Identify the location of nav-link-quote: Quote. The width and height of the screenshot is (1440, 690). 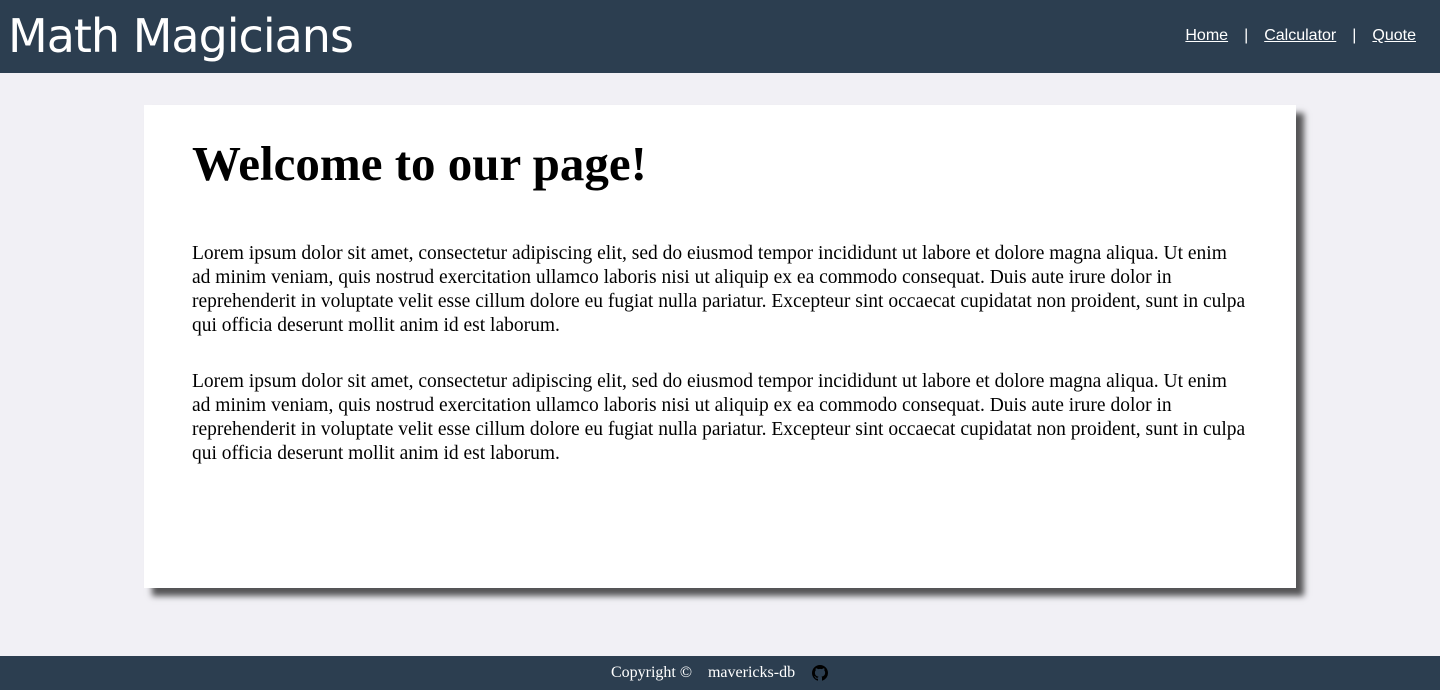
(1394, 36).